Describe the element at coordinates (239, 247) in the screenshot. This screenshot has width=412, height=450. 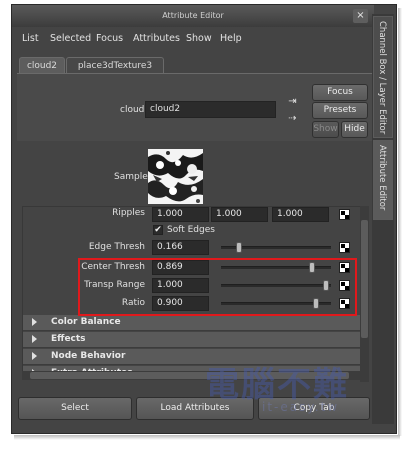
I see `edge-thresh-slider-handle` at that location.